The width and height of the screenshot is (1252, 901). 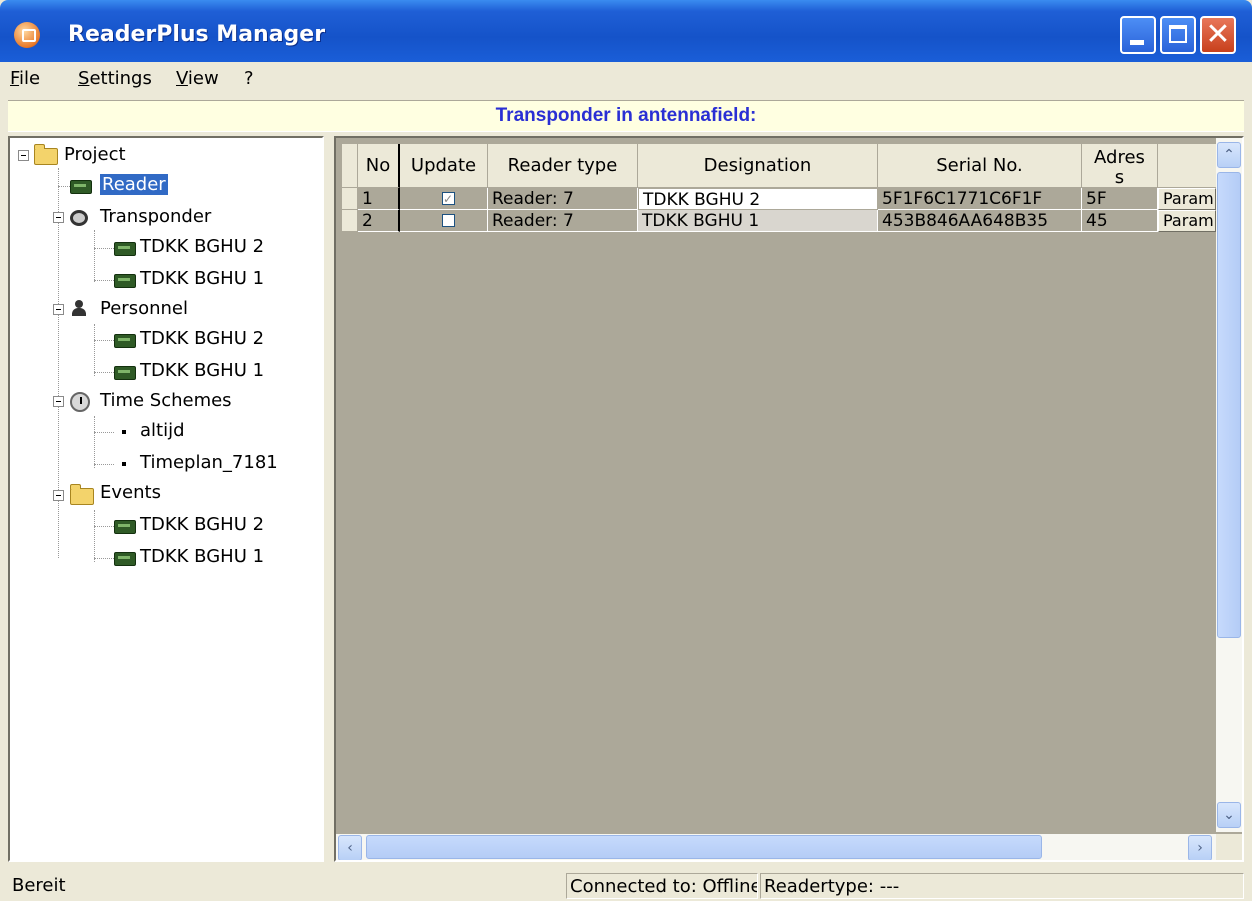 I want to click on column-header-address: Adres s, so click(x=1120, y=166).